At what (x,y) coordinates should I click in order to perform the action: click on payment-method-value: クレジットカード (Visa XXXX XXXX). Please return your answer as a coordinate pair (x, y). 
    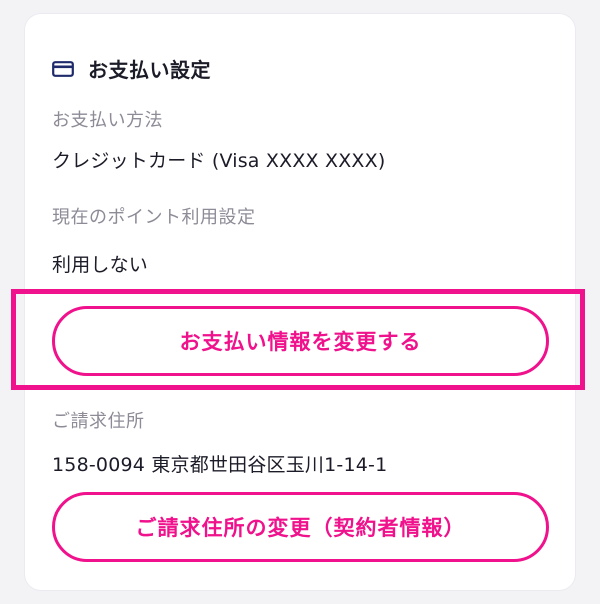
    Looking at the image, I should click on (219, 161).